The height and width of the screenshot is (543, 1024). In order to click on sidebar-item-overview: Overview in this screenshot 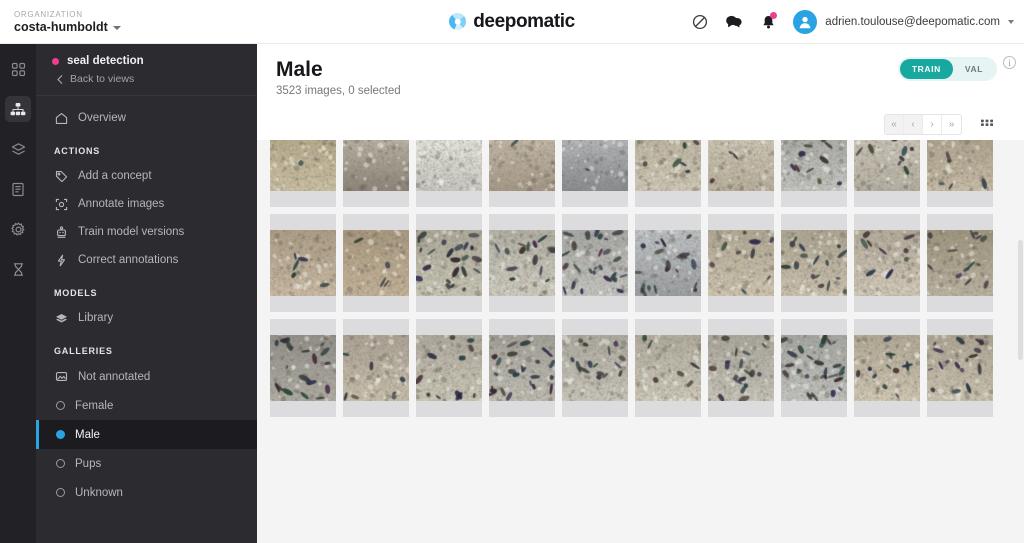, I will do `click(146, 118)`.